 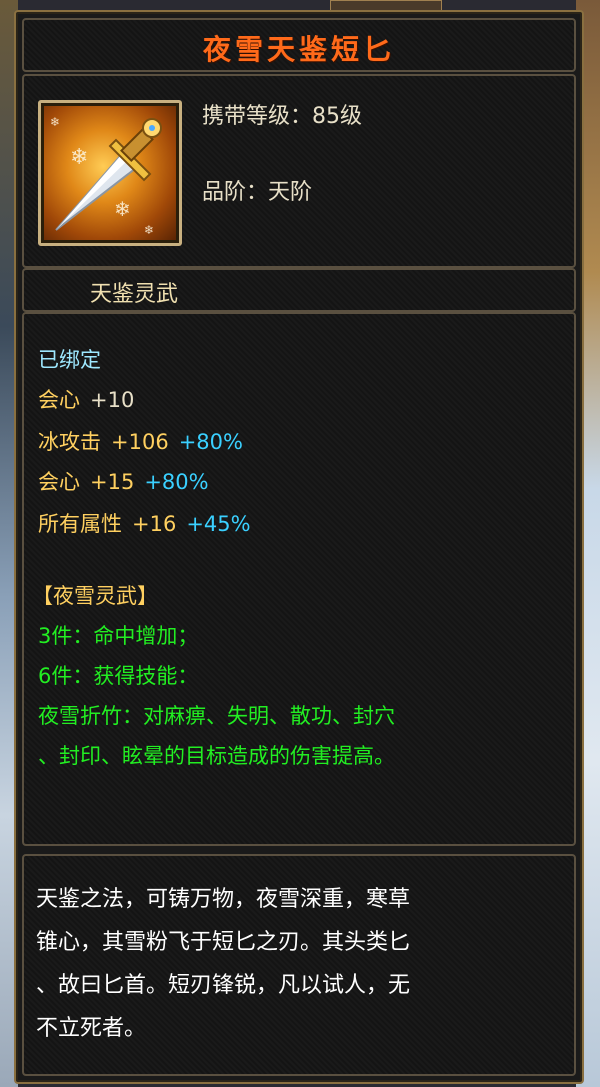 What do you see at coordinates (112, 482) in the screenshot?
I see `stat-value: +15` at bounding box center [112, 482].